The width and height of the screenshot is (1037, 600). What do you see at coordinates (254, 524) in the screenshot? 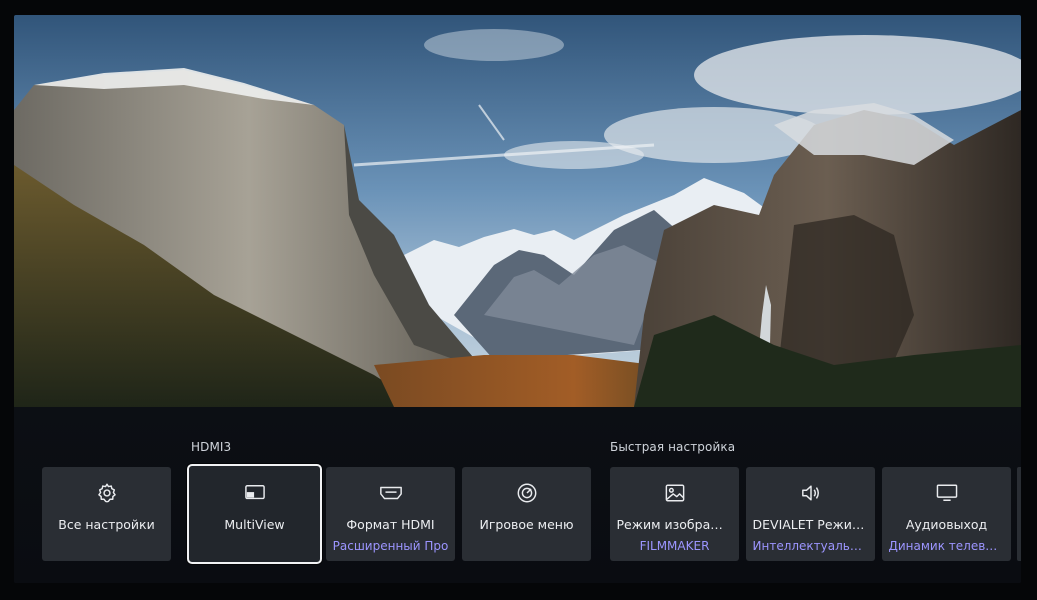
I see `multiview-label: MultiView` at bounding box center [254, 524].